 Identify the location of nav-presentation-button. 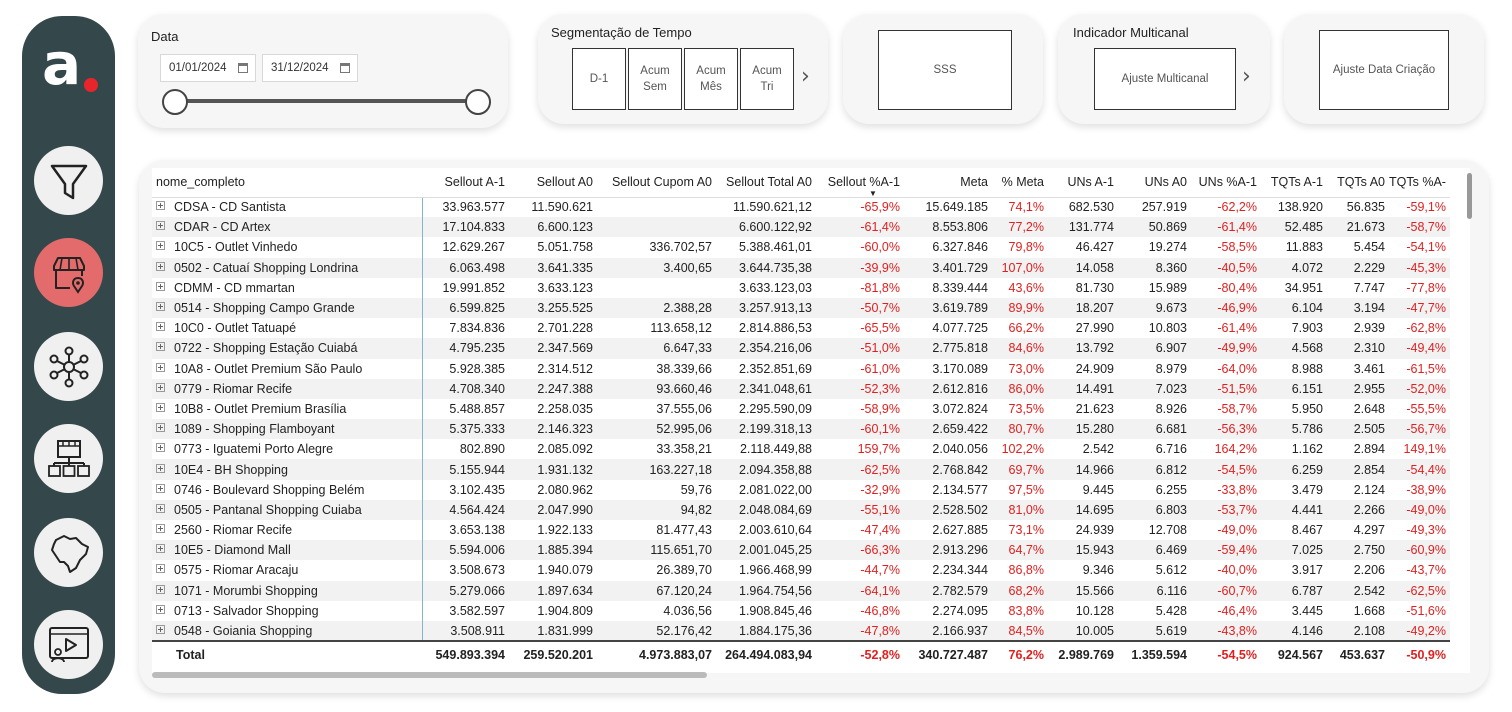
(68, 644).